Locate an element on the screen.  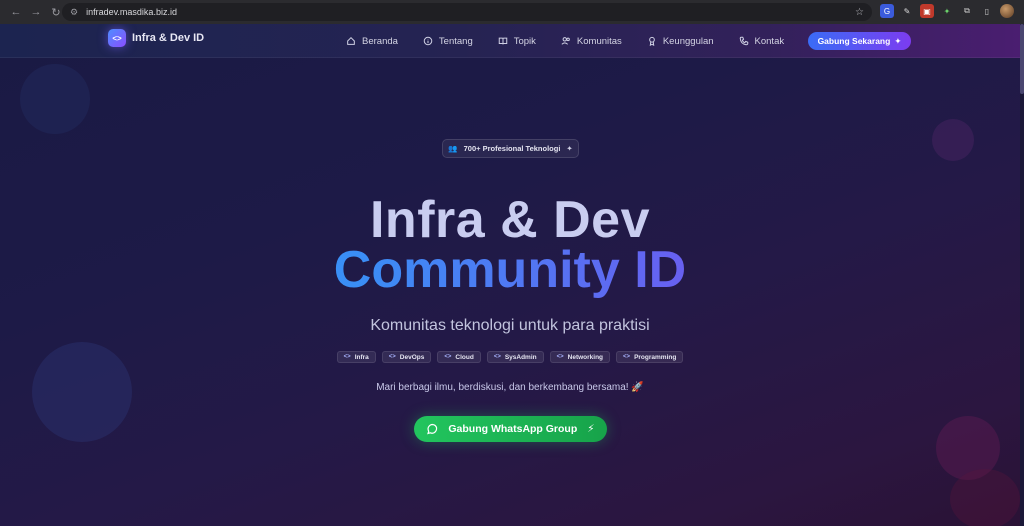
puzzle-extensions-icon: ⧉ is located at coordinates (967, 11).